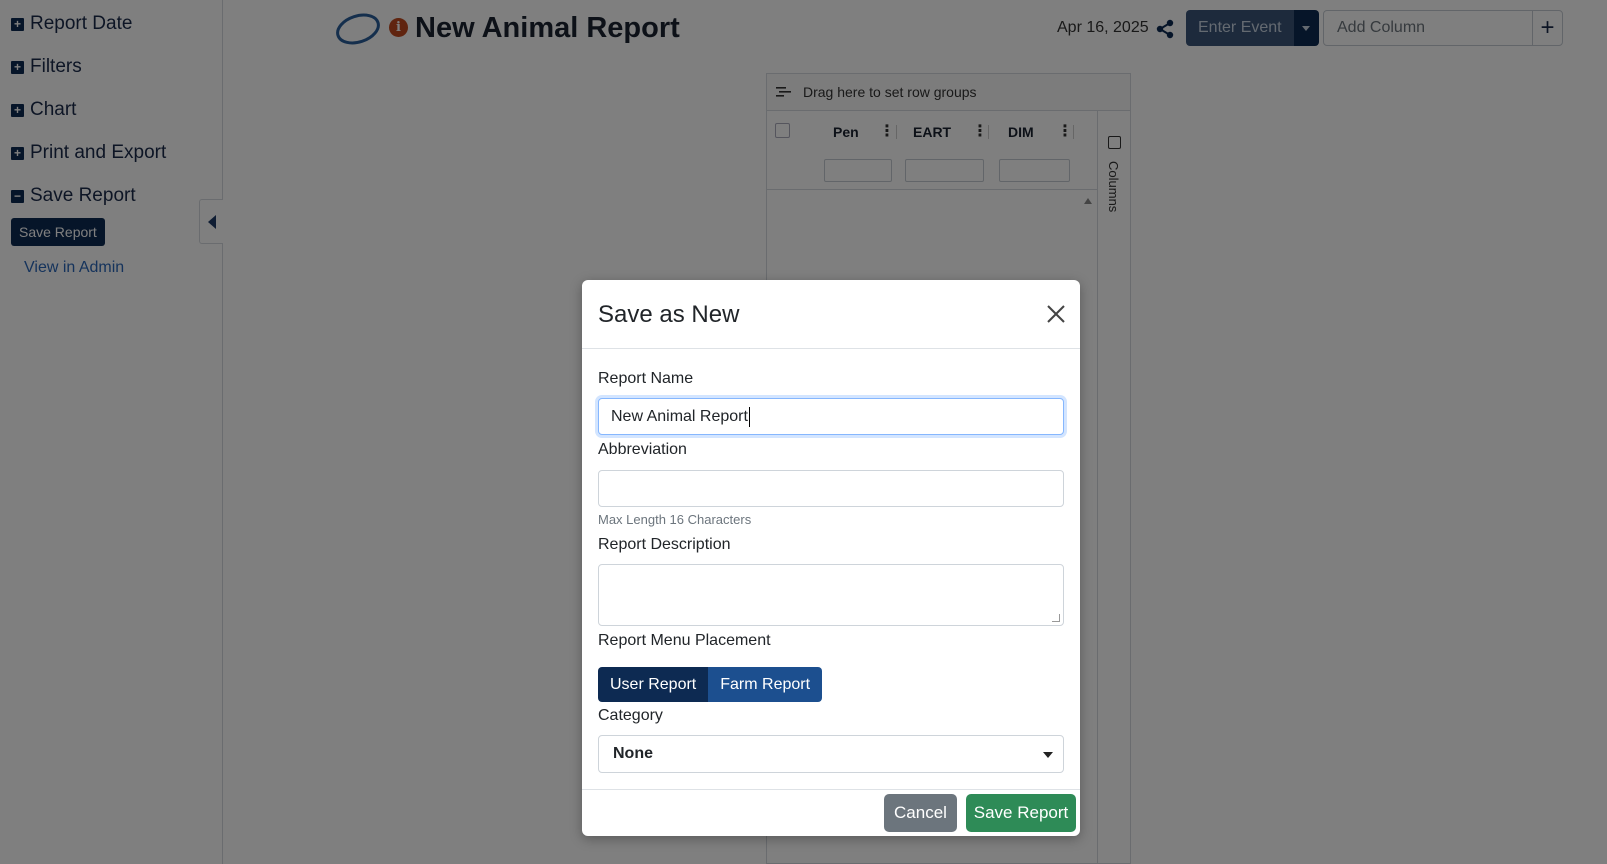  I want to click on close-icon, so click(1056, 314).